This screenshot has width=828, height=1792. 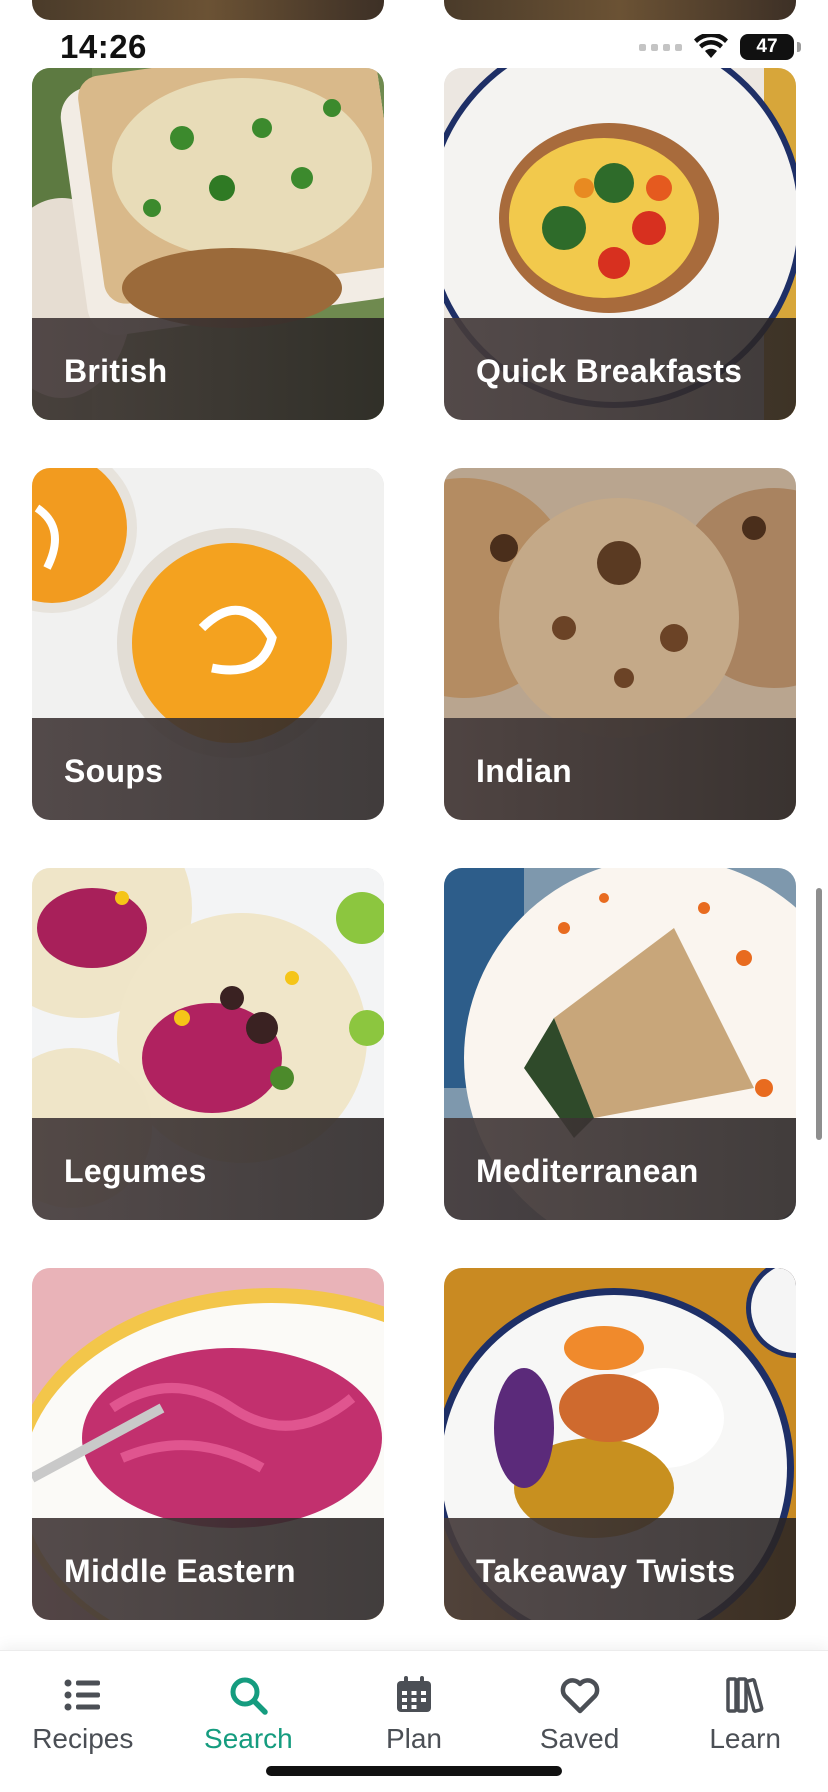 What do you see at coordinates (745, 1695) in the screenshot?
I see `books-icon` at bounding box center [745, 1695].